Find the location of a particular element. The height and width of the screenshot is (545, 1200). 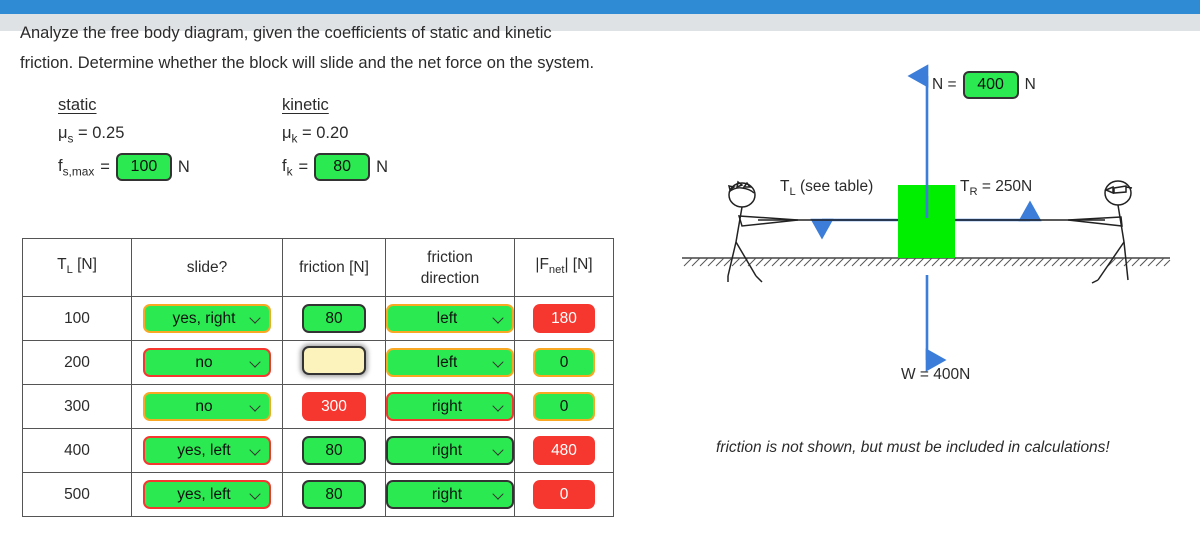

normal-force-input: 400 is located at coordinates (990, 85).